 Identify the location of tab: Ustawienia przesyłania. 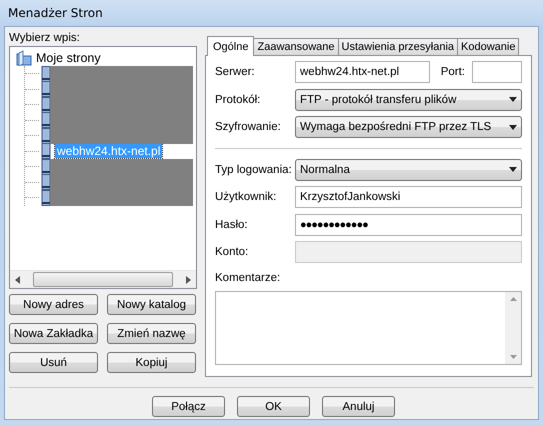
(398, 46).